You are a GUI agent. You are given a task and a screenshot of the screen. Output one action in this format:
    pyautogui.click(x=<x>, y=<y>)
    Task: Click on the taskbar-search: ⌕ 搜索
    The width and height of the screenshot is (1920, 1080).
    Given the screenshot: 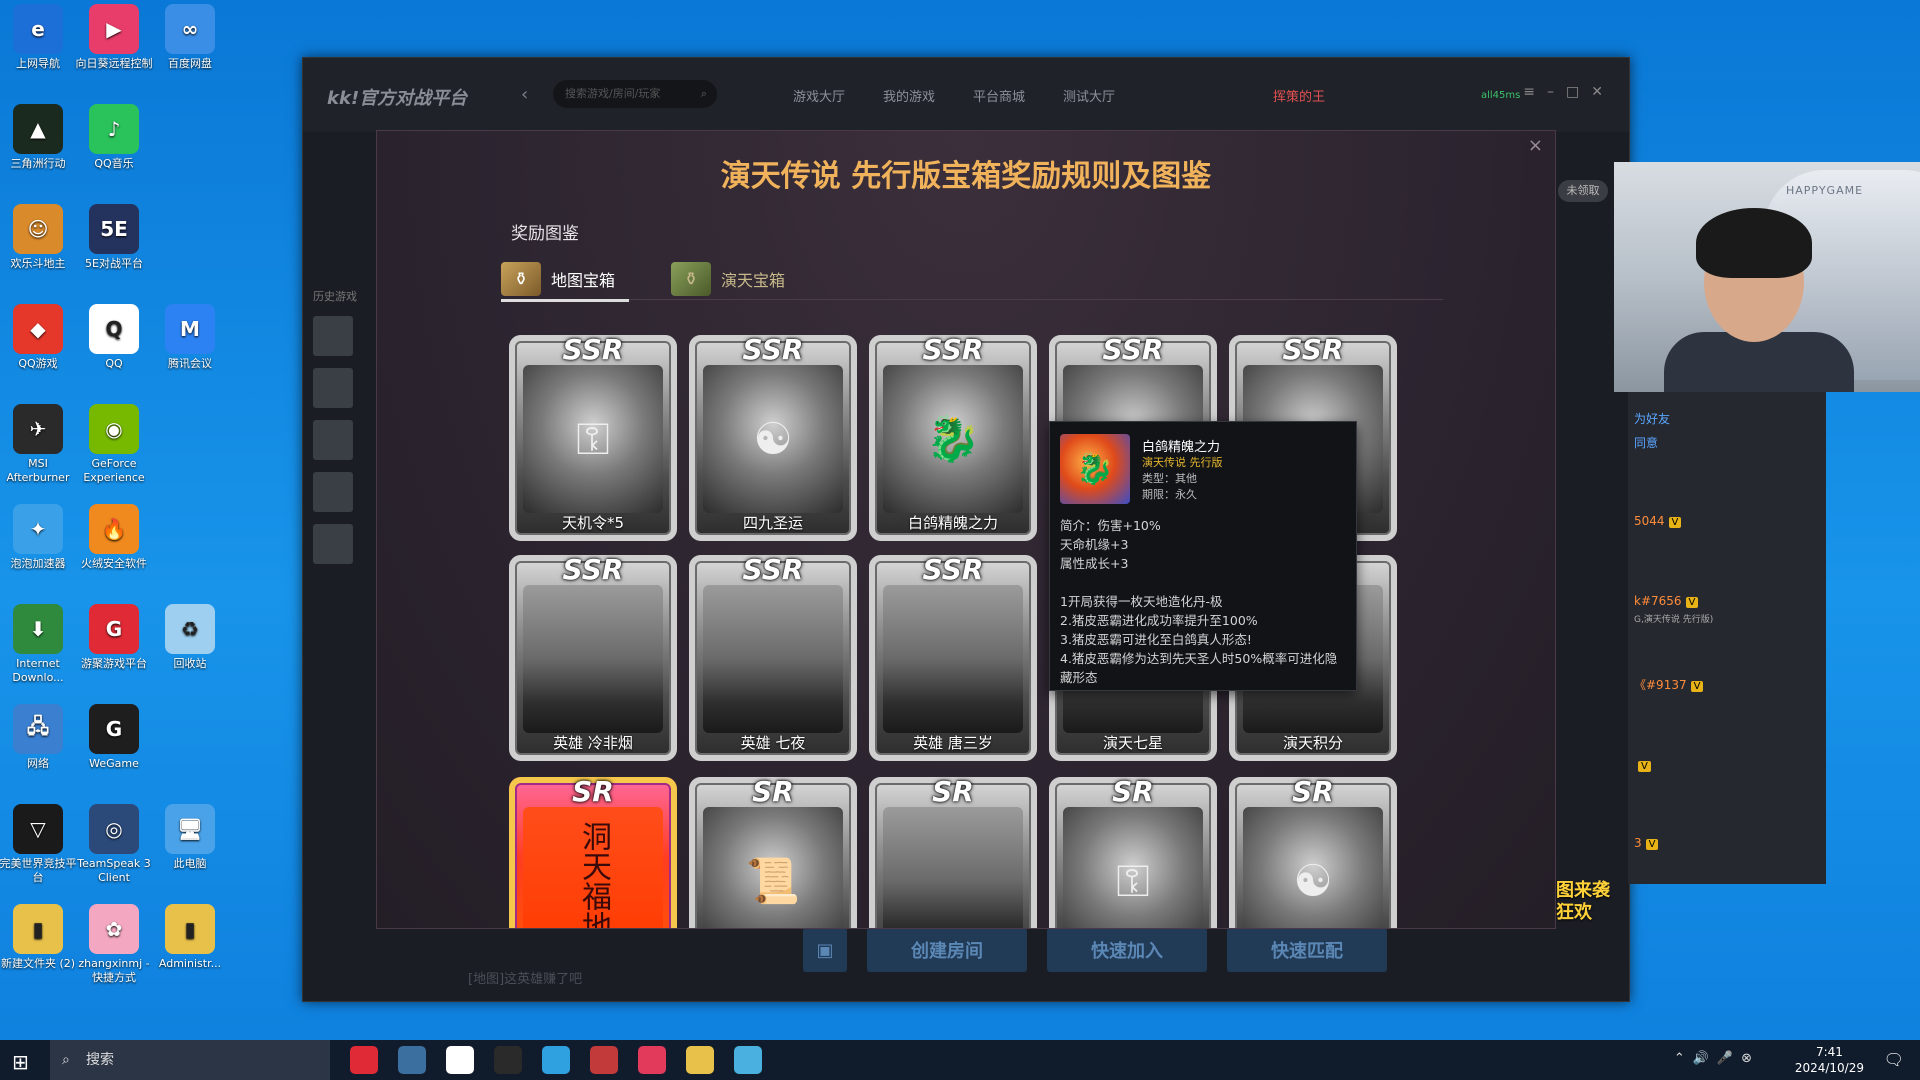 What is the action you would take?
    pyautogui.click(x=190, y=1060)
    